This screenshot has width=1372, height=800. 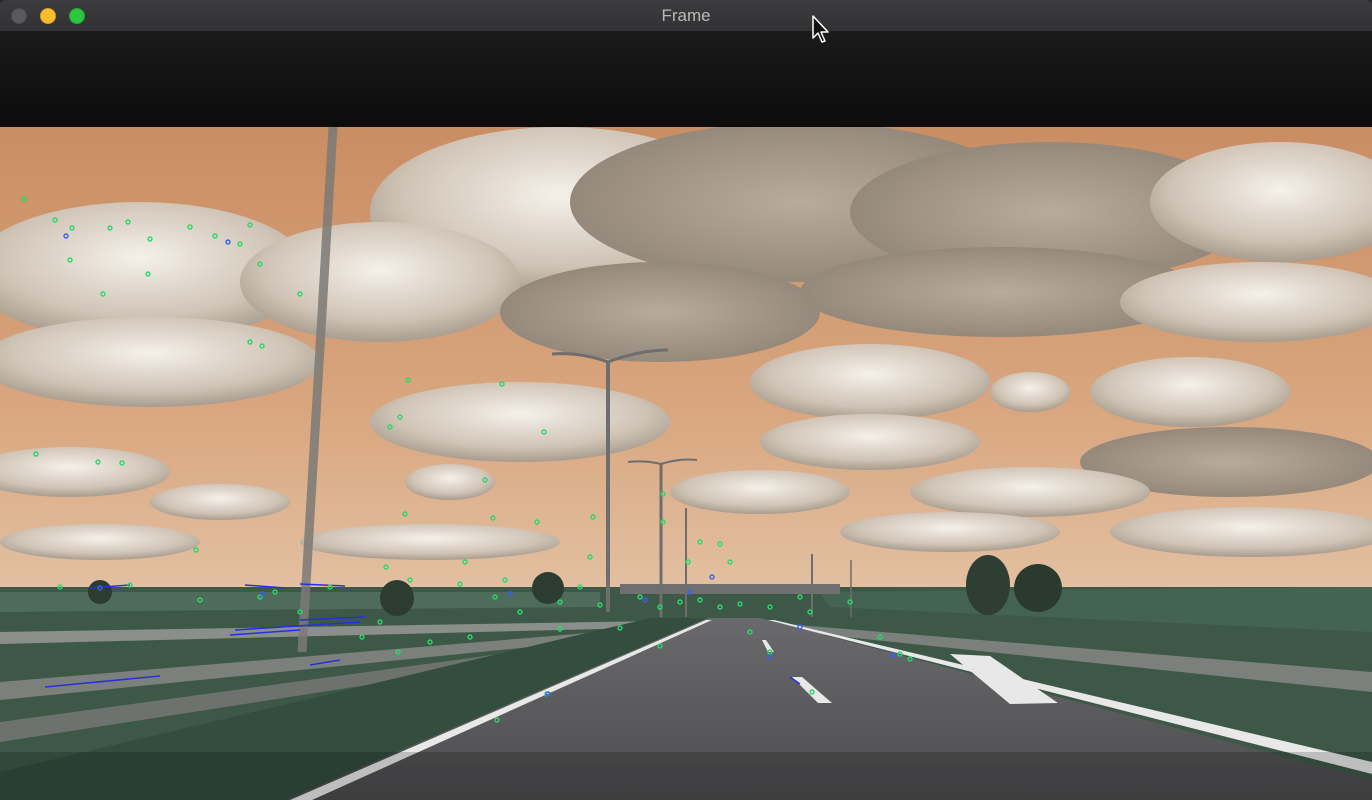 What do you see at coordinates (730, 589) in the screenshot?
I see `overpass` at bounding box center [730, 589].